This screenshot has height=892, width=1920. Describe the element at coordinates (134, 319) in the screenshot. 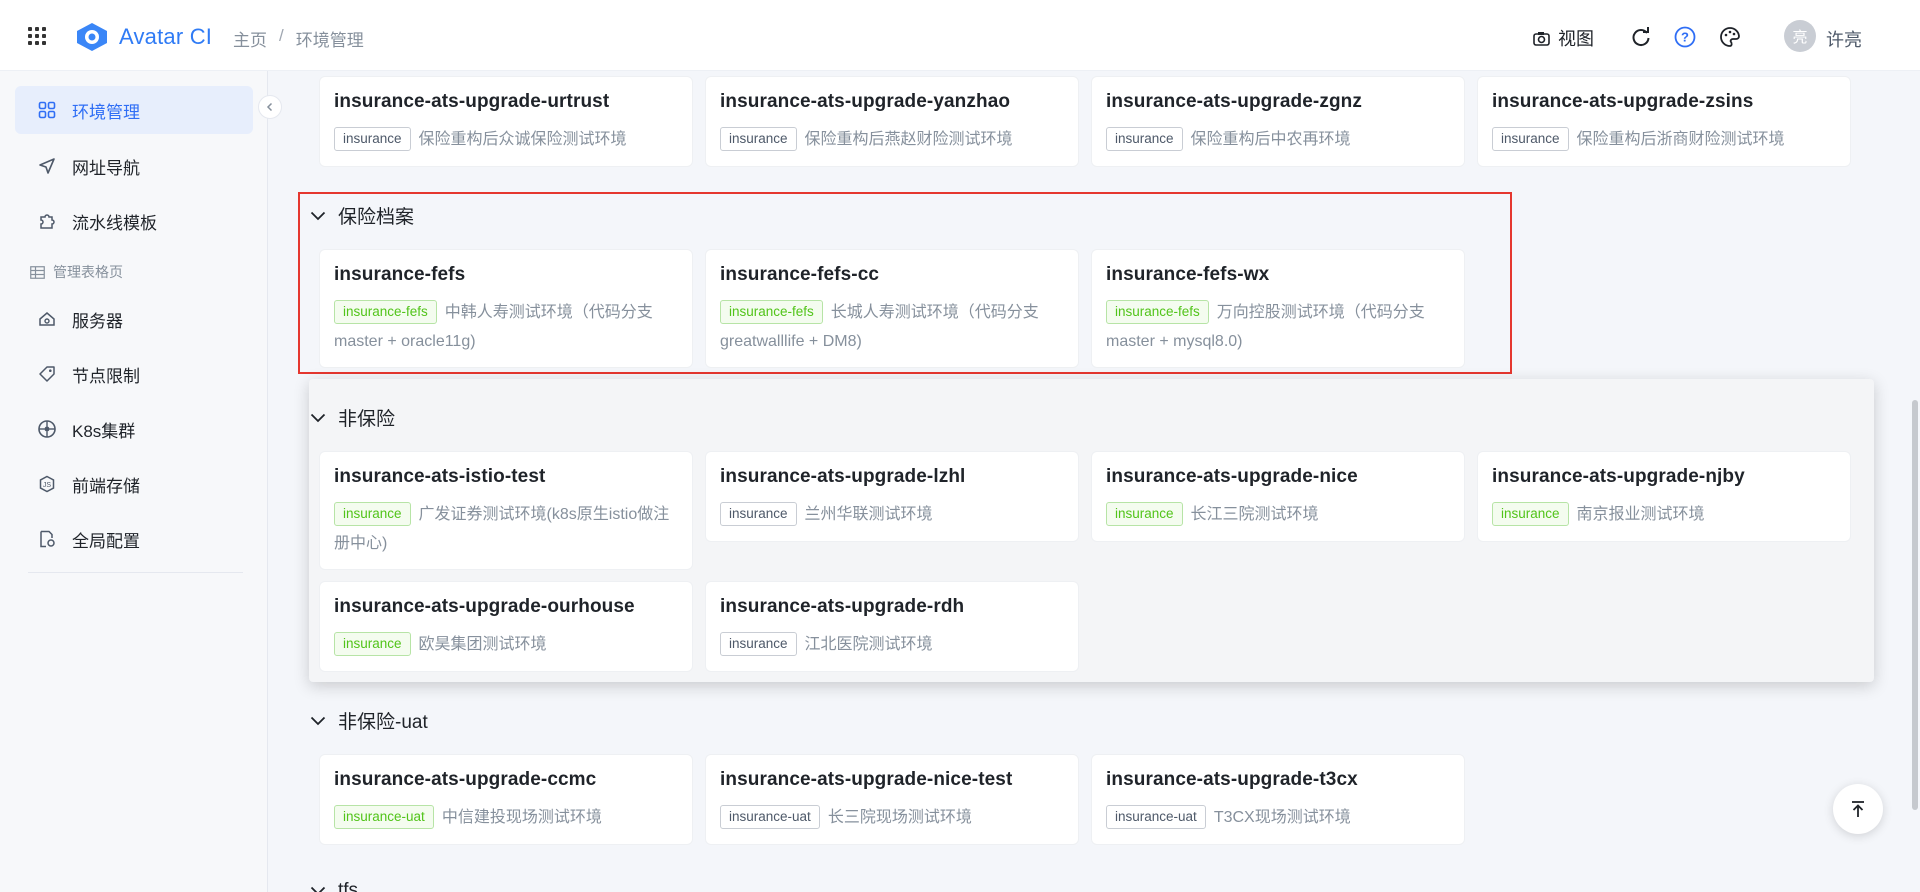

I see `sidebar-item-server: 服务器` at that location.